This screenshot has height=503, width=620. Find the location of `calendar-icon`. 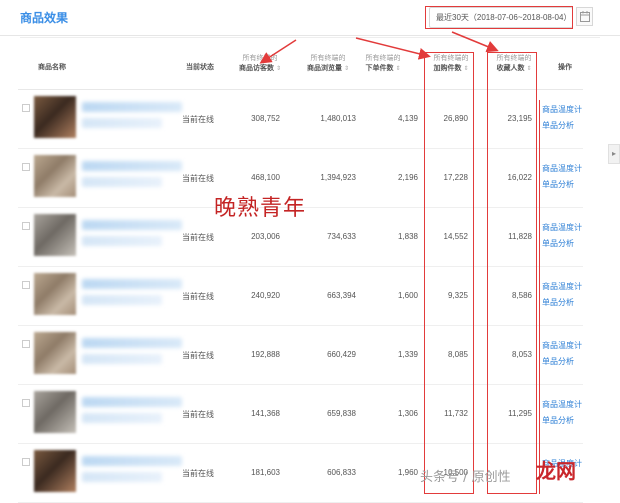

calendar-icon is located at coordinates (585, 16).